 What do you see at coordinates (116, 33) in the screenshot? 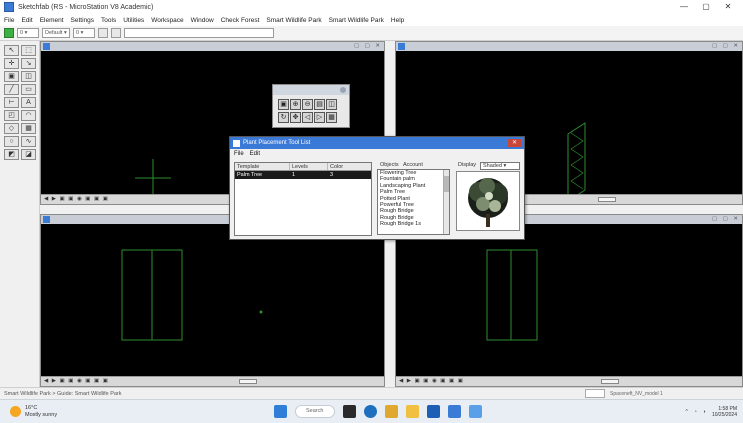
I see `line-weight-icon` at bounding box center [116, 33].